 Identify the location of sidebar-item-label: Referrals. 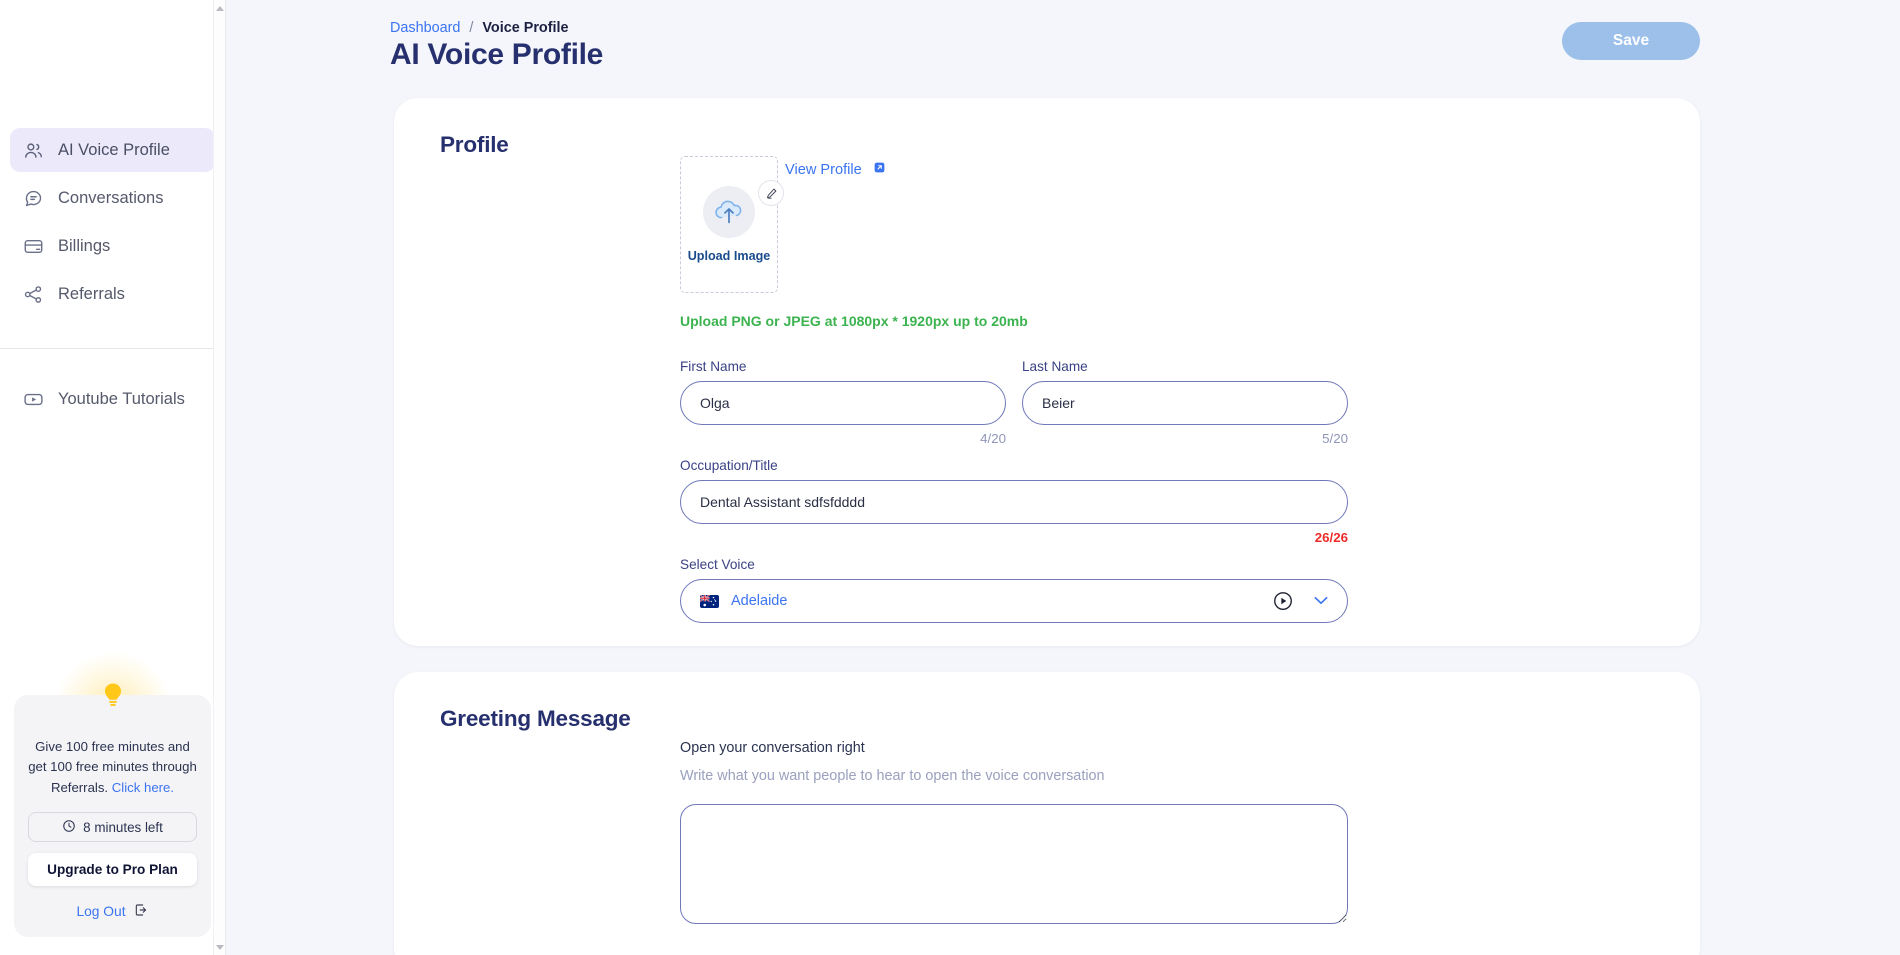
(91, 293).